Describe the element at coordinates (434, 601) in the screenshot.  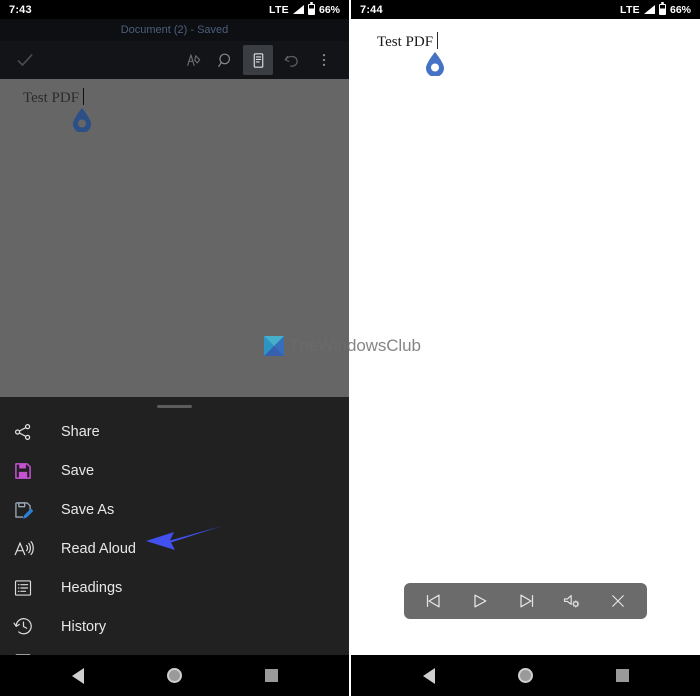
I see `skip-previous-icon` at that location.